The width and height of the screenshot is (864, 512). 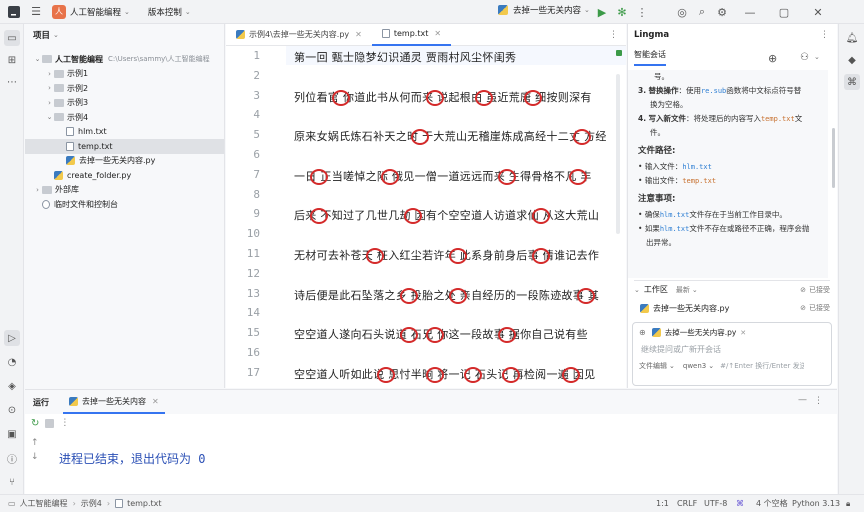 I want to click on project-tool-icon: ▭, so click(x=12, y=38).